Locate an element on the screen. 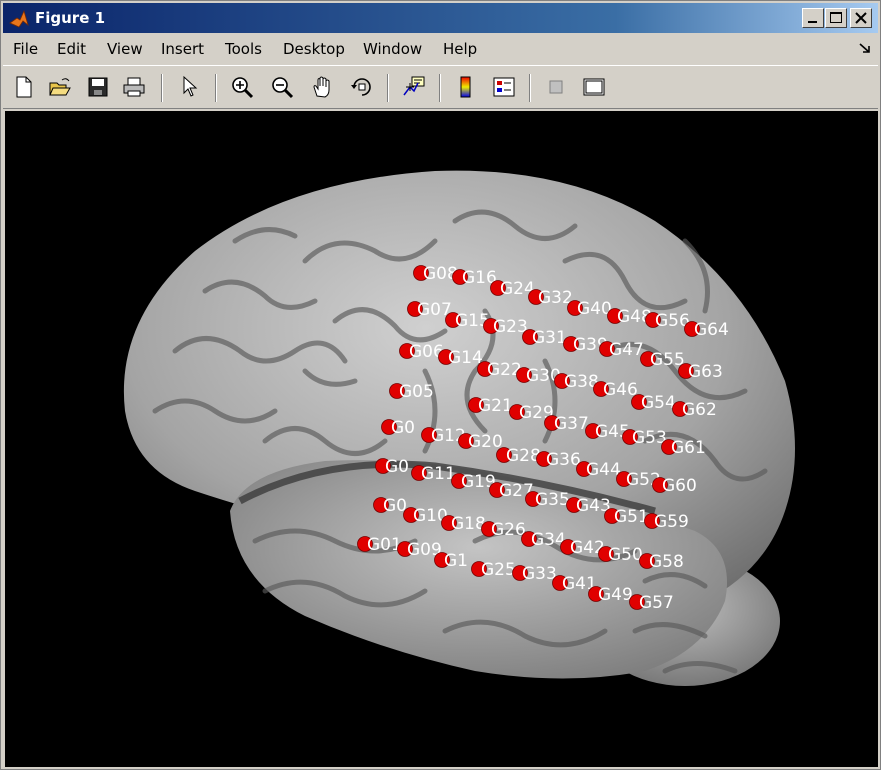  show-plot-tools-icon is located at coordinates (594, 87).